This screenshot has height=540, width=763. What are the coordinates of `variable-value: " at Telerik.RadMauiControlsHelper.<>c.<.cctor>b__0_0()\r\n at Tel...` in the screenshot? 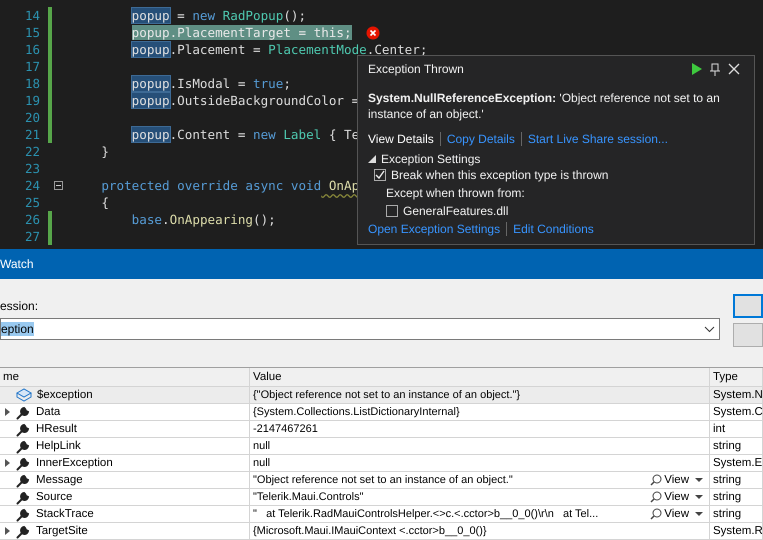 It's located at (426, 514).